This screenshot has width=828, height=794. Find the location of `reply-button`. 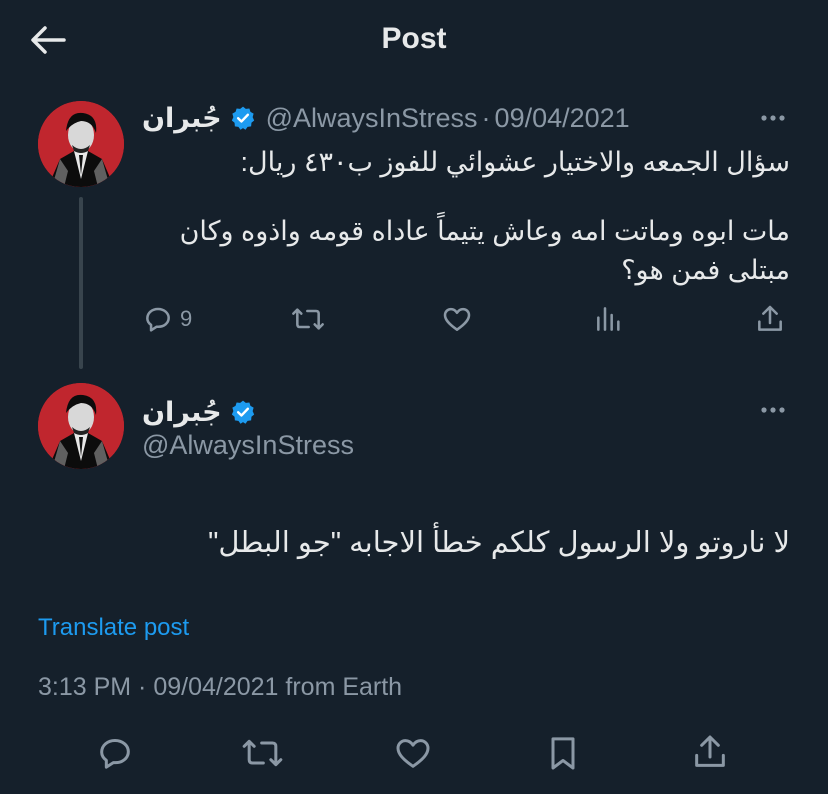

reply-button is located at coordinates (115, 753).